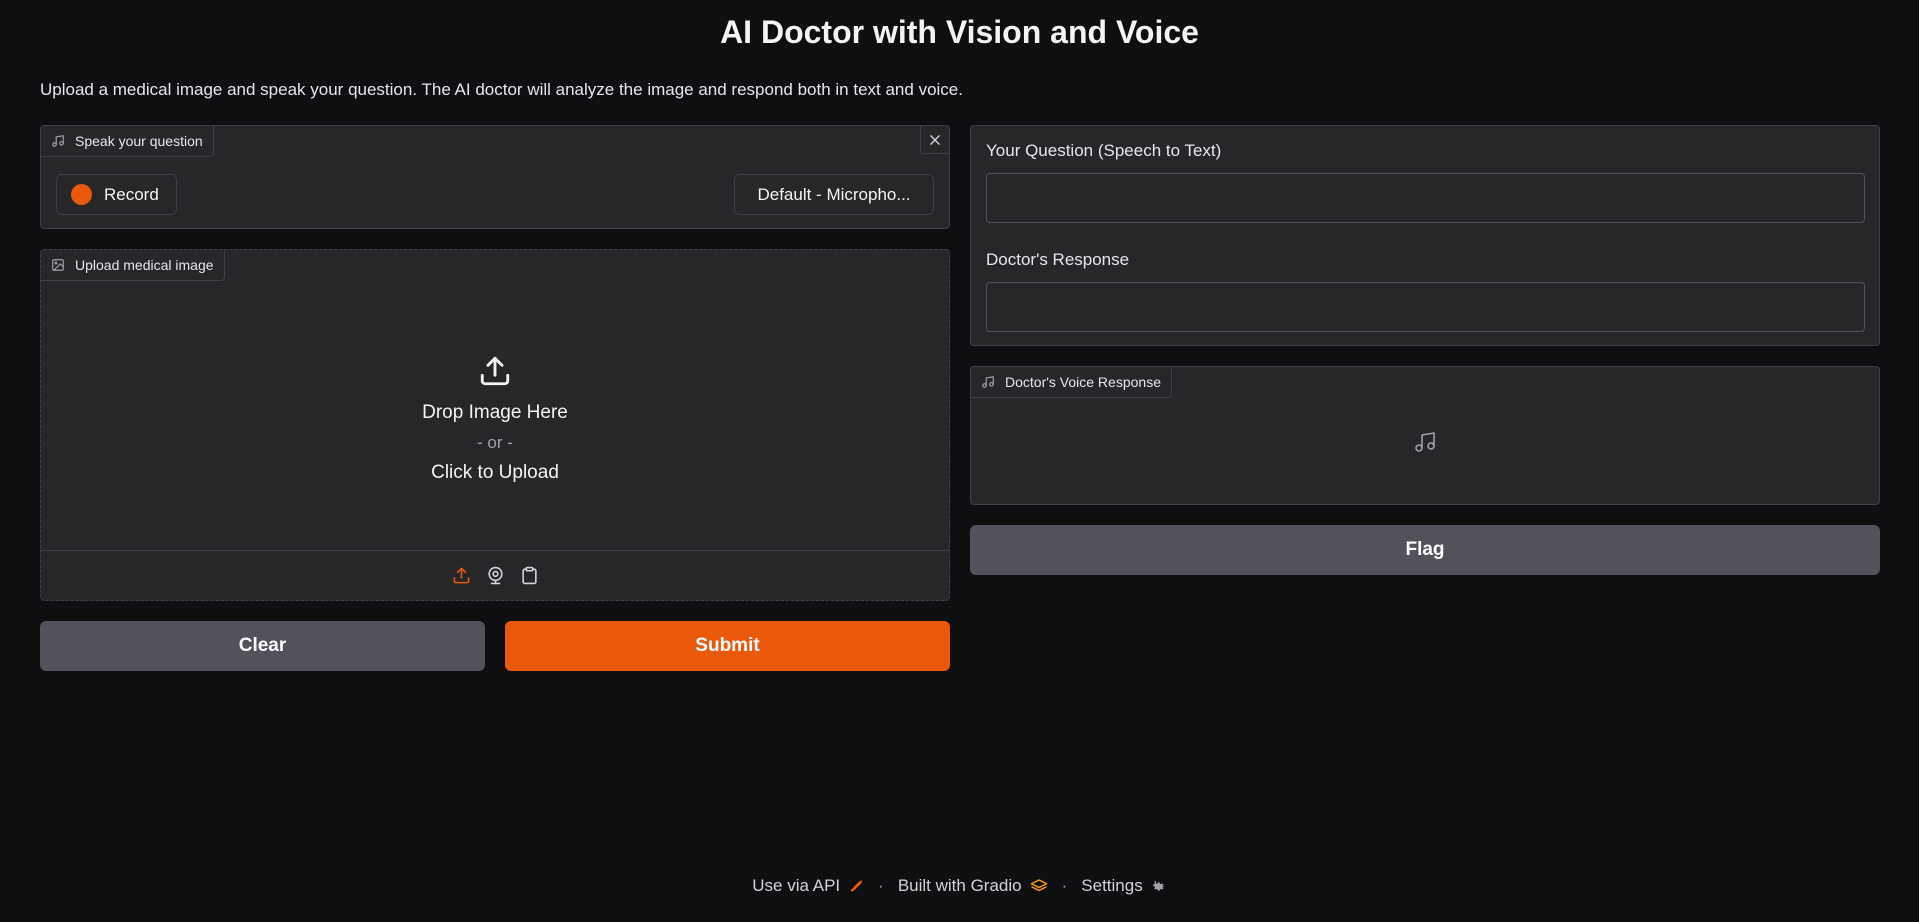 This screenshot has height=922, width=1919. I want to click on record-button: Record, so click(116, 194).